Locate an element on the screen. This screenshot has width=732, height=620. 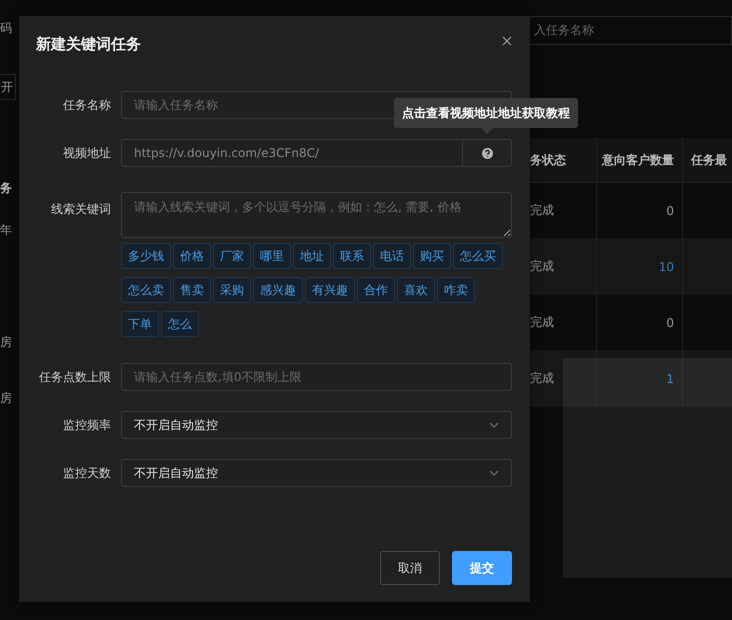
column-header: 务 is located at coordinates (6, 188).